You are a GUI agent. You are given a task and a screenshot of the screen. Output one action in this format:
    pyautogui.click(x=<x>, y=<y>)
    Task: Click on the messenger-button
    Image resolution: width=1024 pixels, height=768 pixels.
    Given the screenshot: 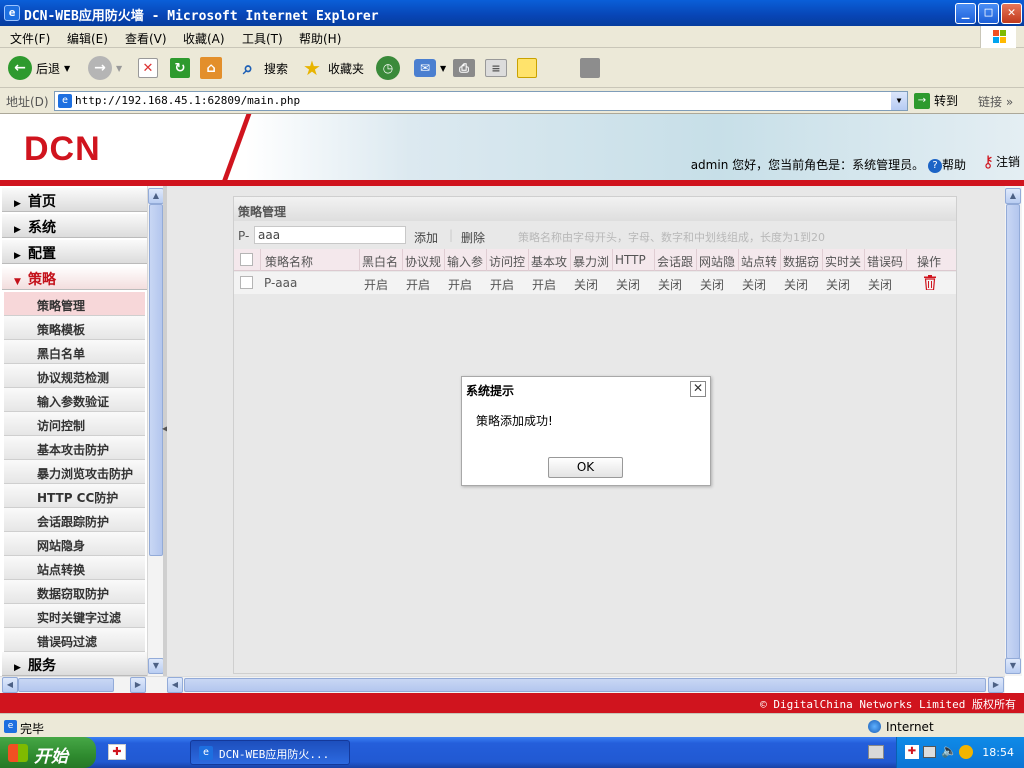 What is the action you would take?
    pyautogui.click(x=590, y=68)
    